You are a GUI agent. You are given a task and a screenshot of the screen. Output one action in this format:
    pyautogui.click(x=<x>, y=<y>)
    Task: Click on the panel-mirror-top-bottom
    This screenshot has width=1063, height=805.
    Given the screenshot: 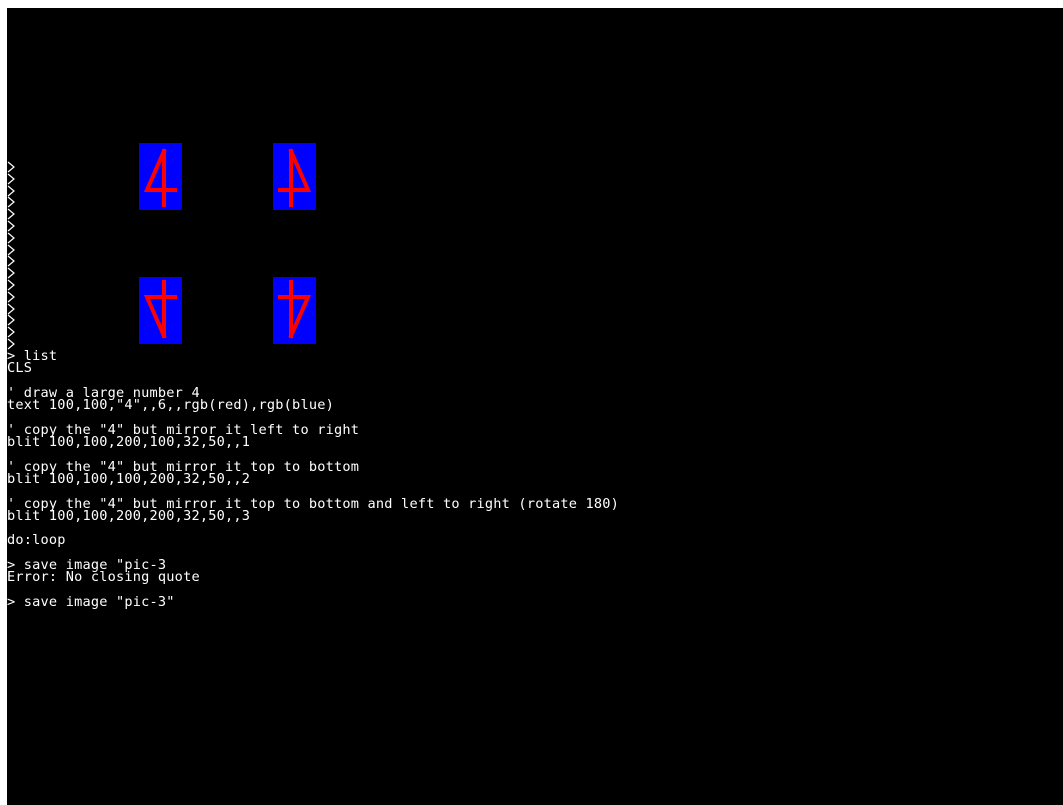 What is the action you would take?
    pyautogui.click(x=160, y=310)
    